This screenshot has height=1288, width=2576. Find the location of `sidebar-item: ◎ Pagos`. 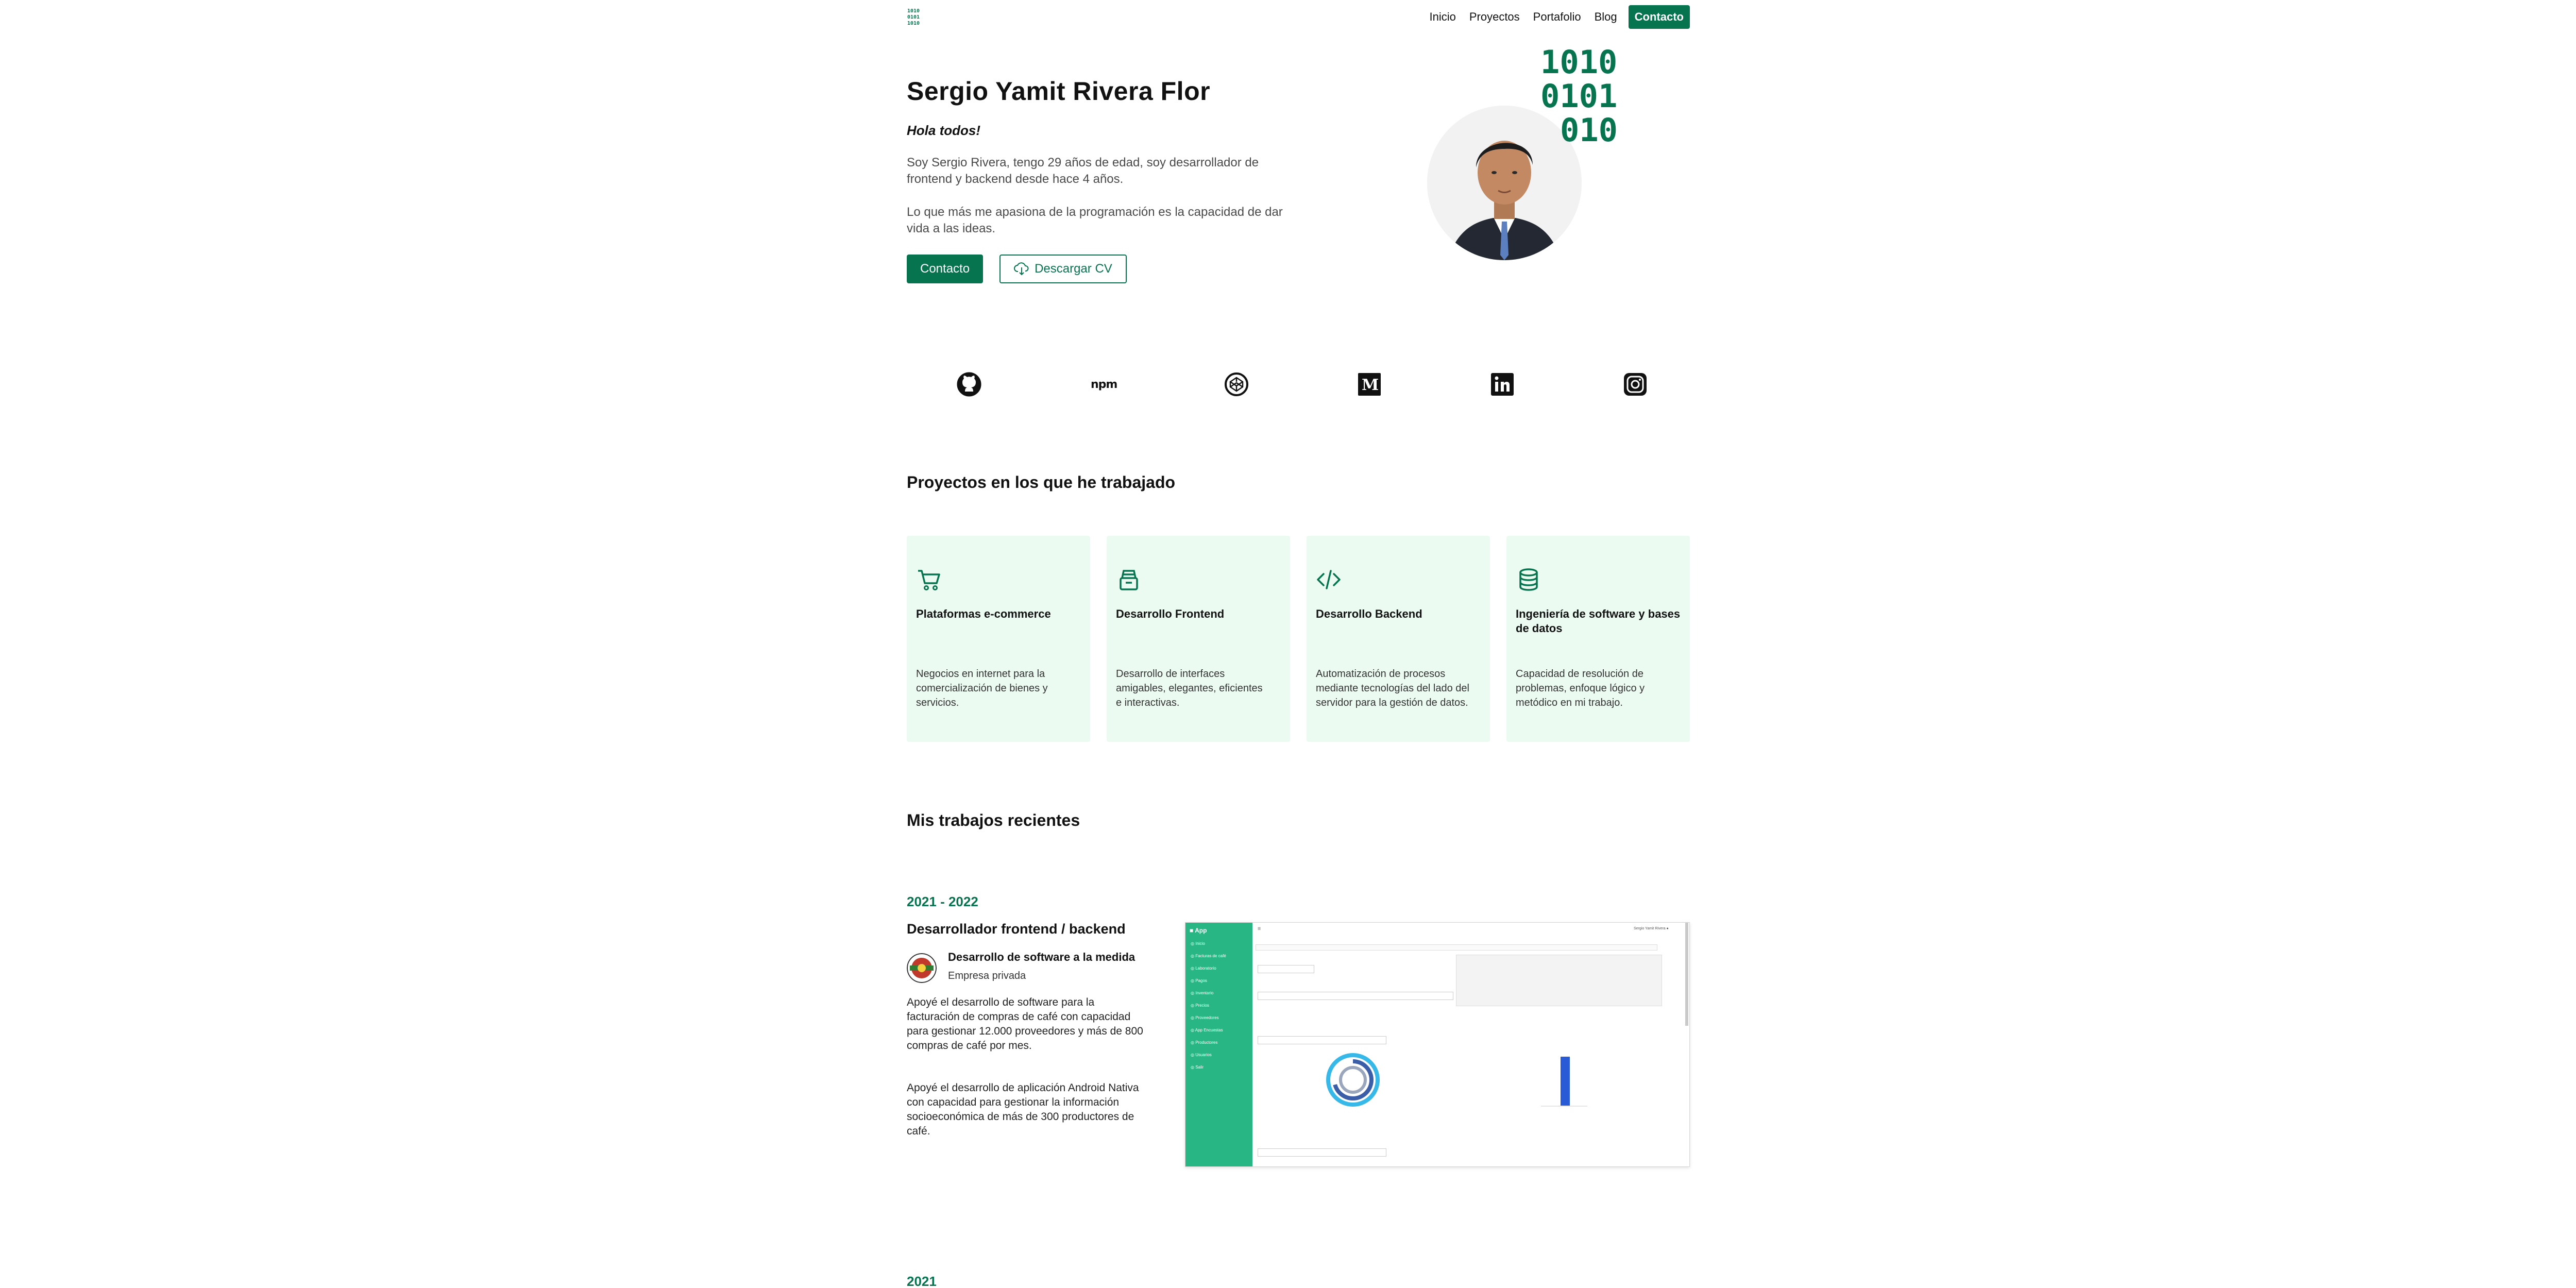

sidebar-item: ◎ Pagos is located at coordinates (1199, 980).